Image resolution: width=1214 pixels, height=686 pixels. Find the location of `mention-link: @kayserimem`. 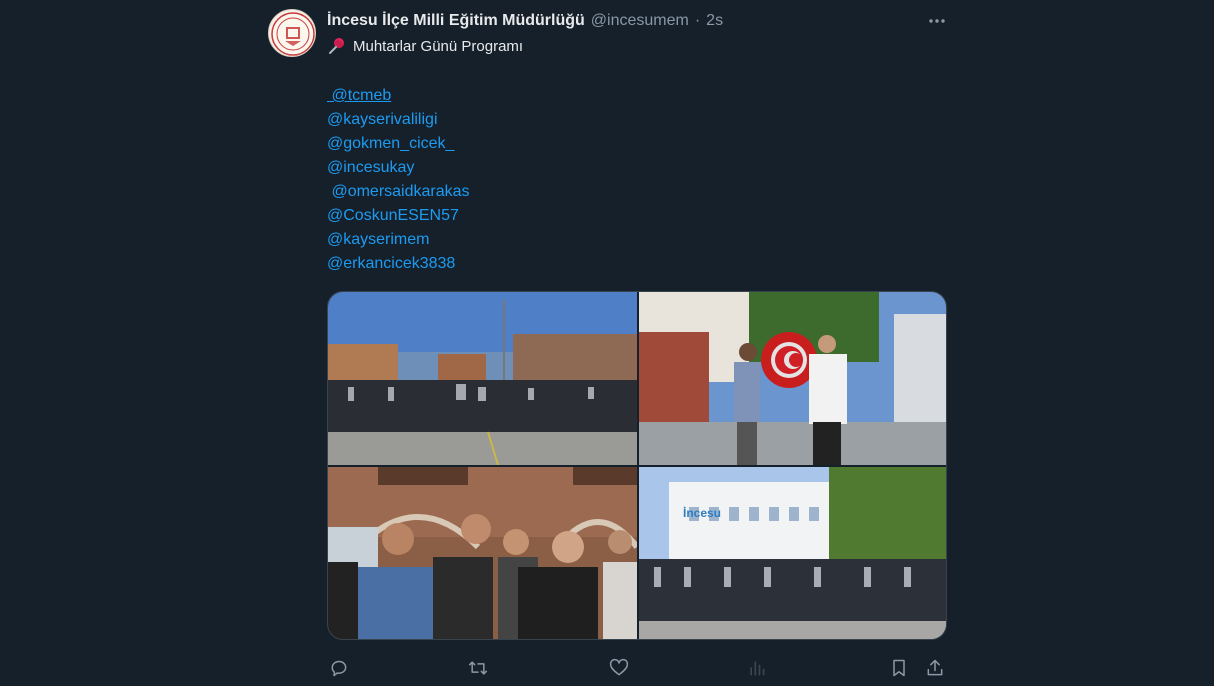

mention-link: @kayserimem is located at coordinates (398, 240).